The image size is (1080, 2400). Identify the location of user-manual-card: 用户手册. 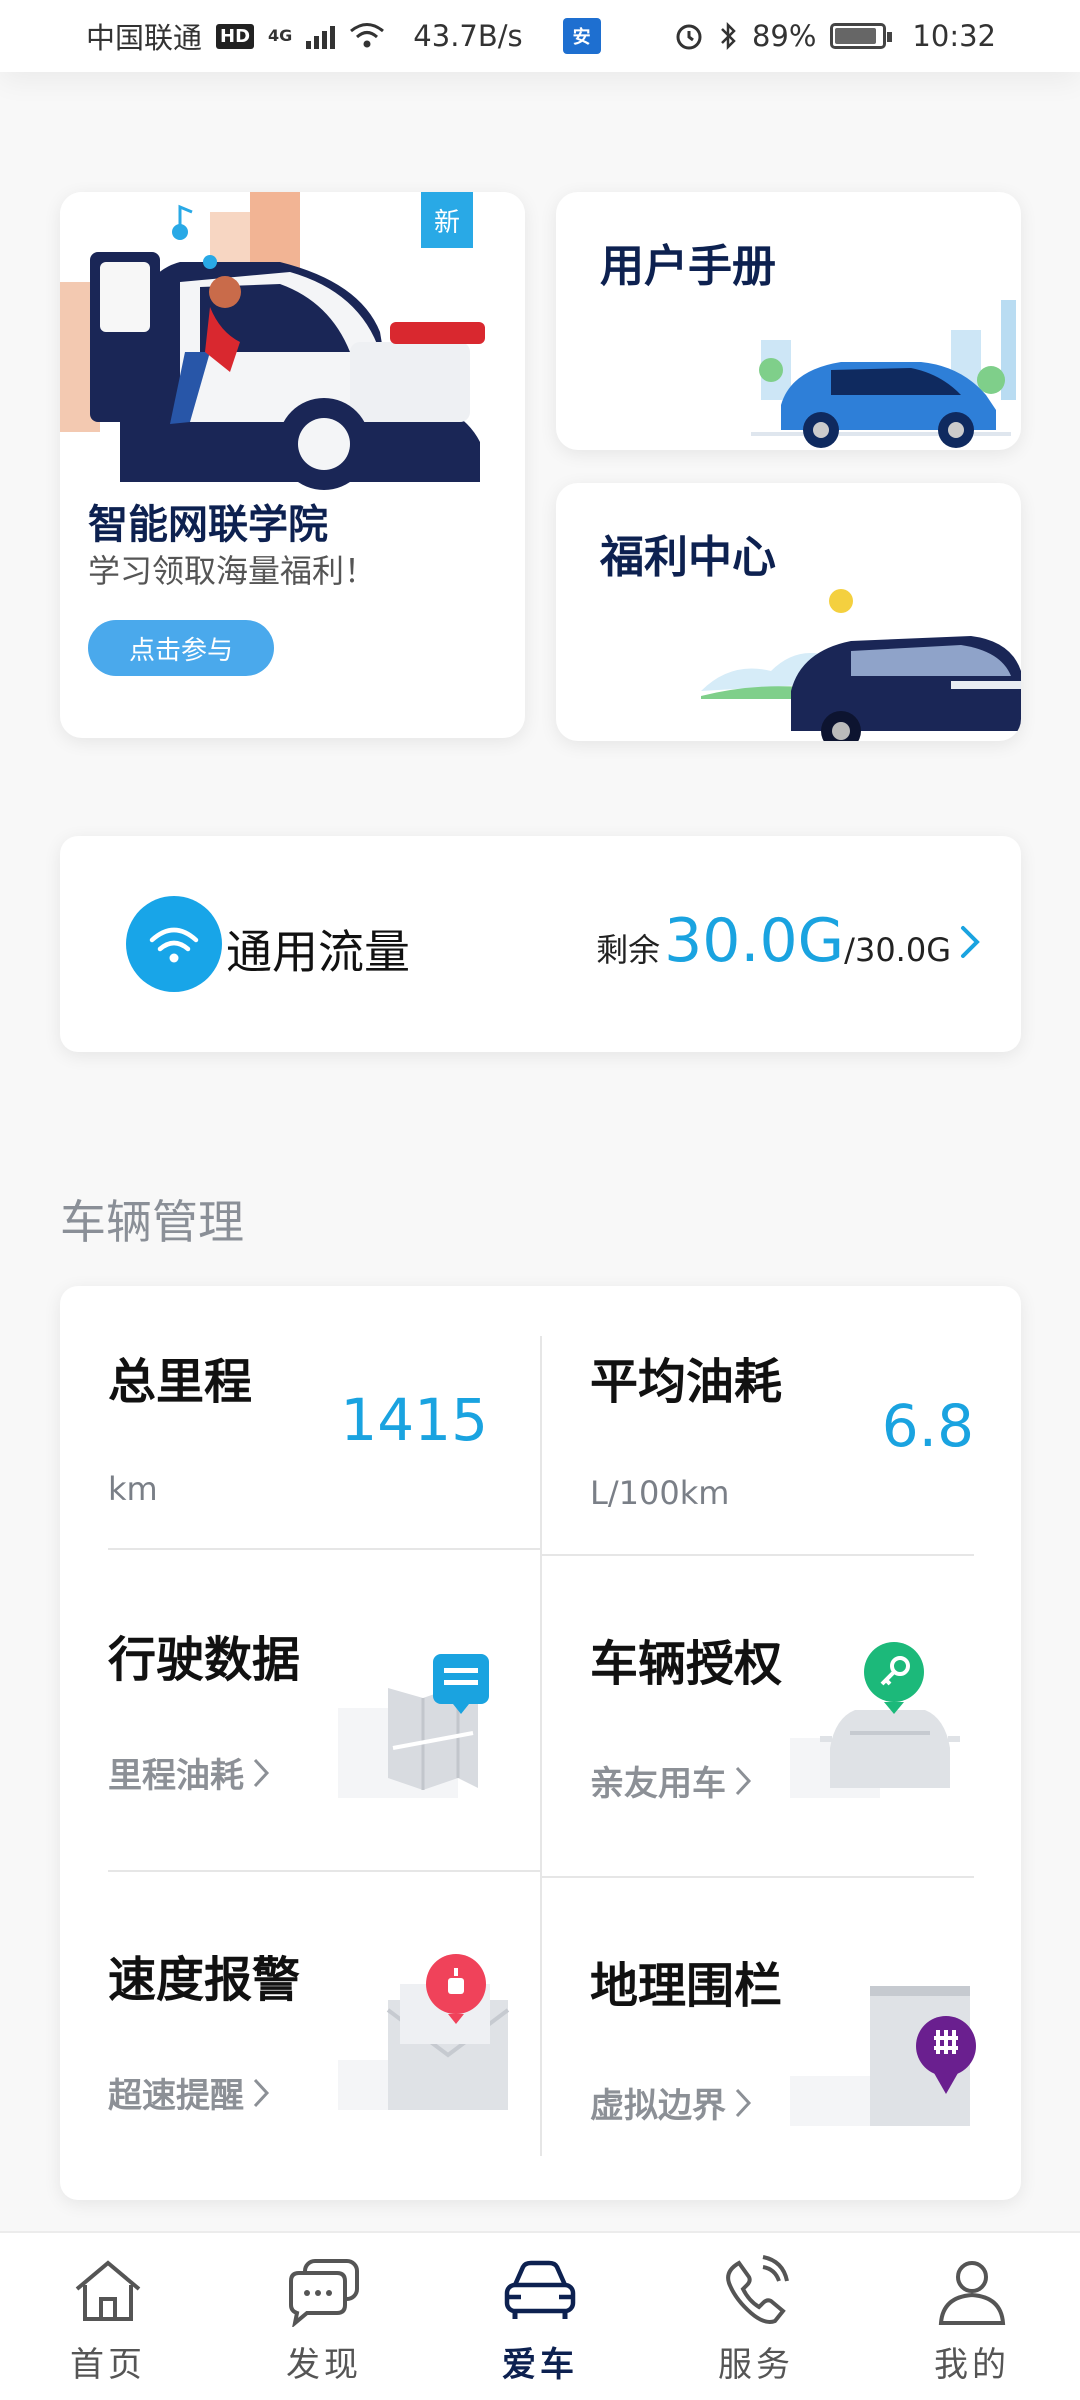
(788, 321).